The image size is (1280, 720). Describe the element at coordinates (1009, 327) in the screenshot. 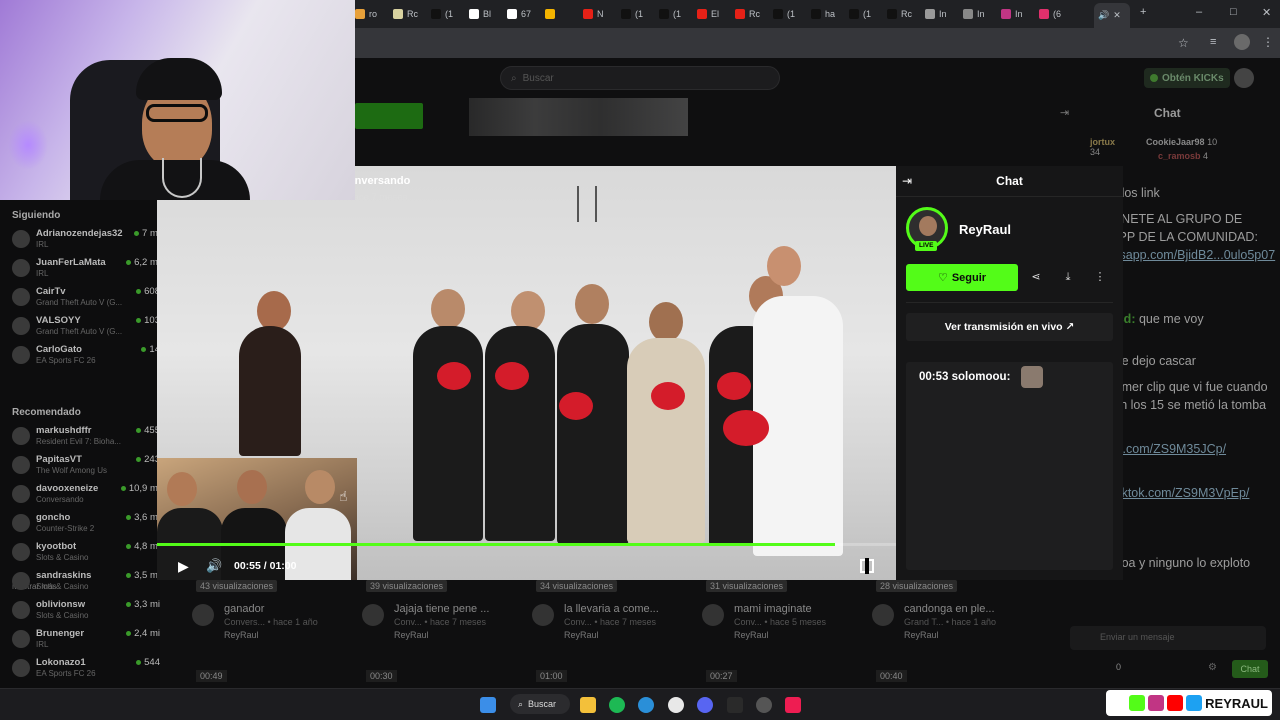

I see `watch-live-button: Ver transmisión en vivo ↗` at that location.